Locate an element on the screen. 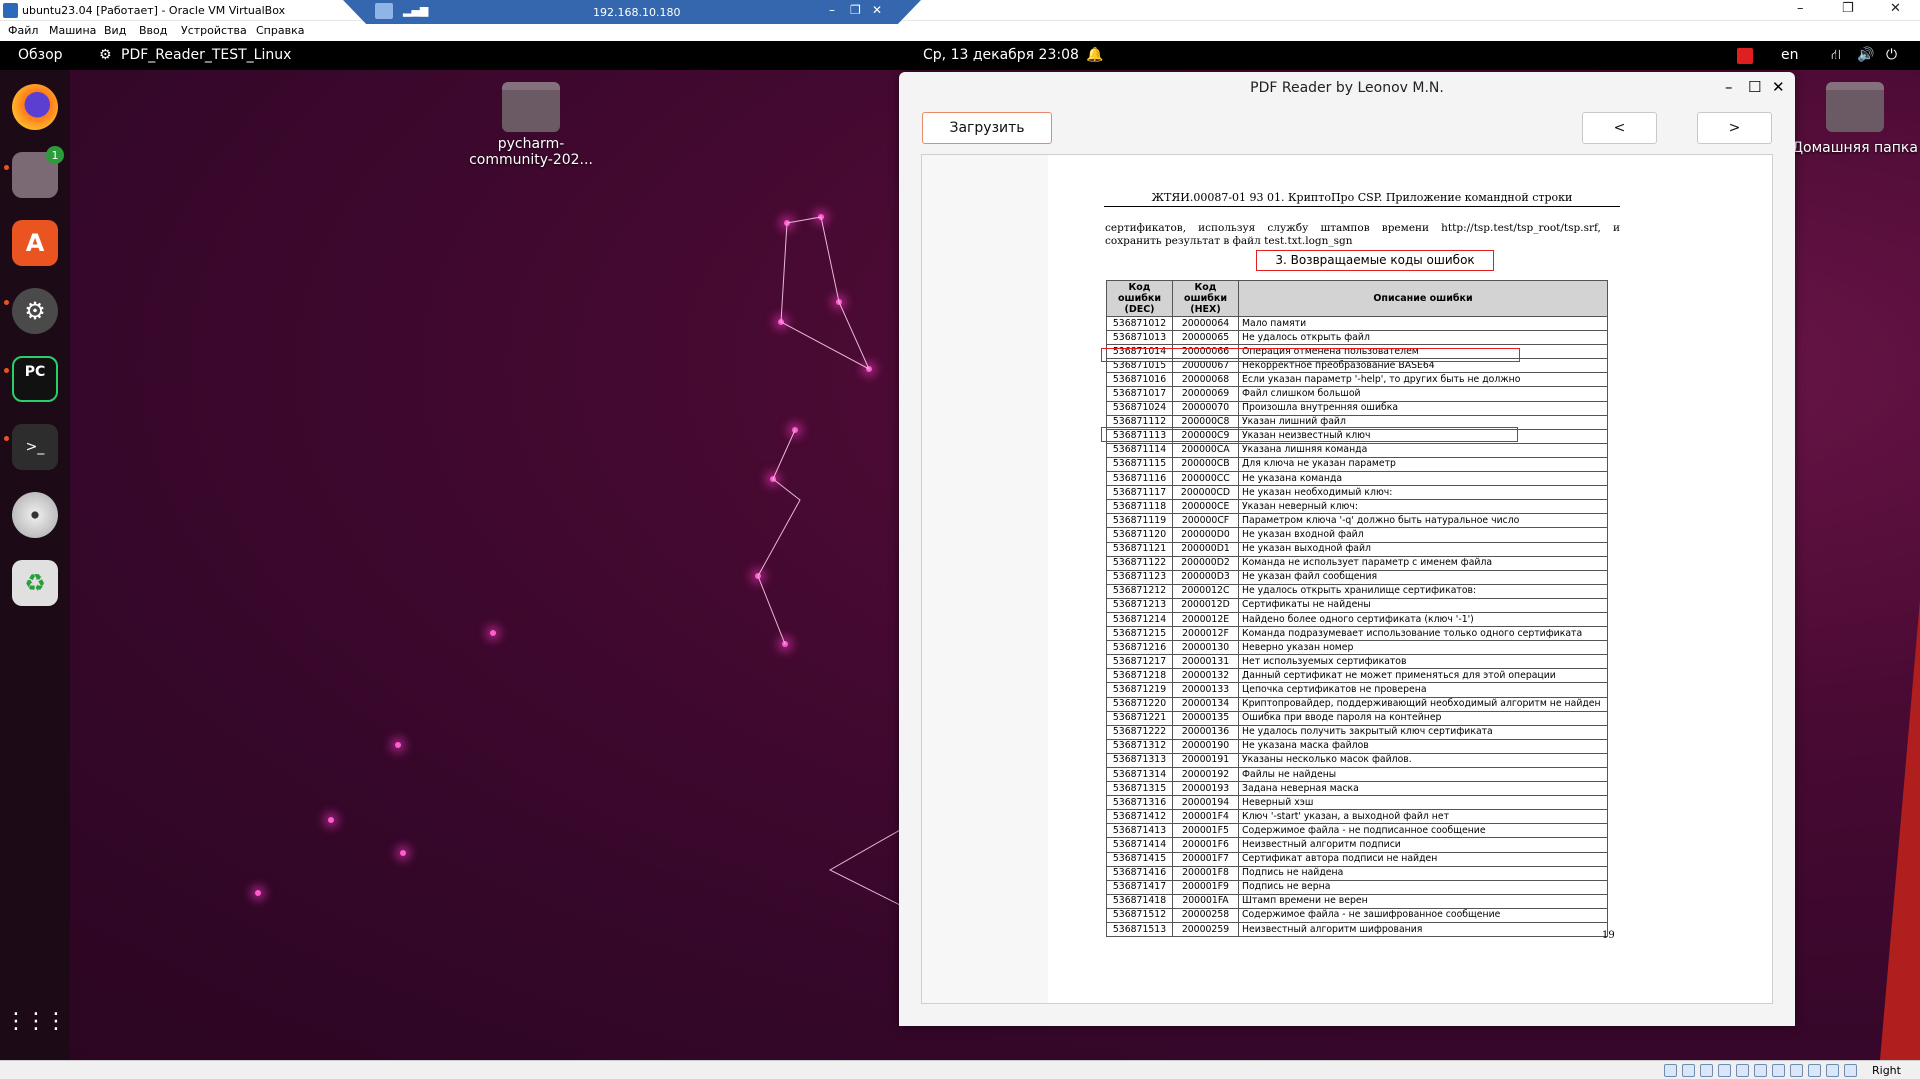 The image size is (1920, 1079). cell-dec: 536871123 is located at coordinates (1139, 577).